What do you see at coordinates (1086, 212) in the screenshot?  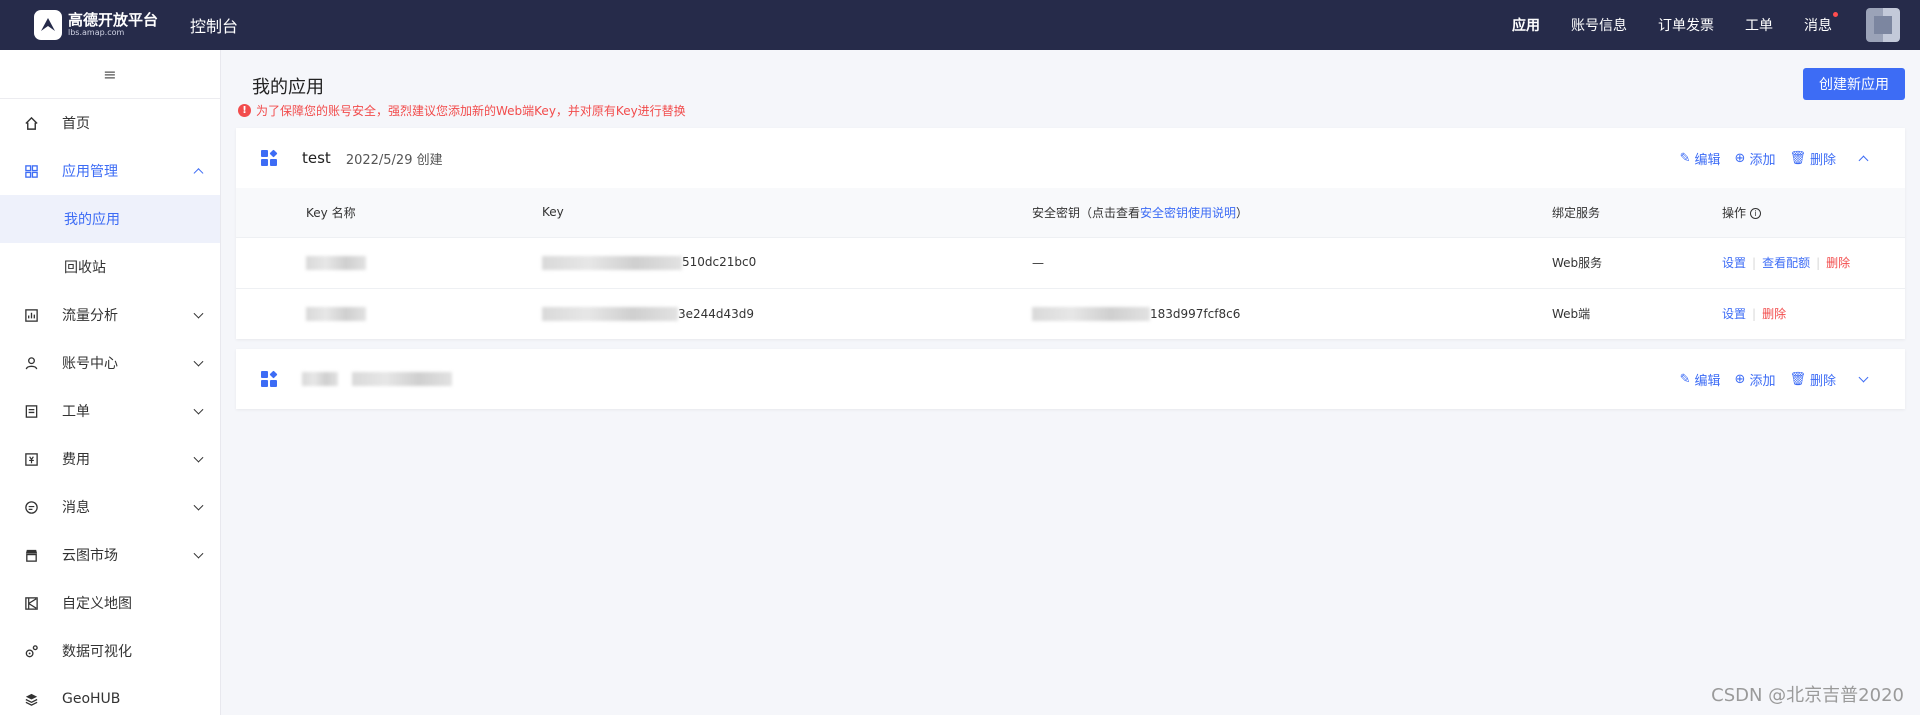 I see `column-secret-prefix: 安全密钥（点击查看` at bounding box center [1086, 212].